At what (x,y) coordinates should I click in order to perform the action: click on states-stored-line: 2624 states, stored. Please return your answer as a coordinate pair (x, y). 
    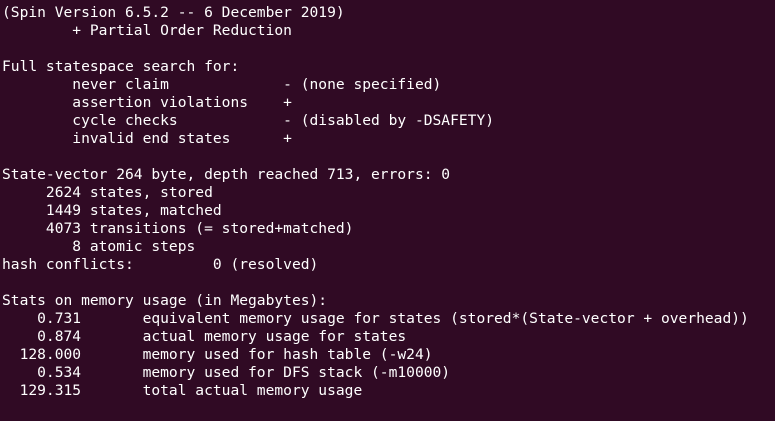
    Looking at the image, I should click on (107, 192).